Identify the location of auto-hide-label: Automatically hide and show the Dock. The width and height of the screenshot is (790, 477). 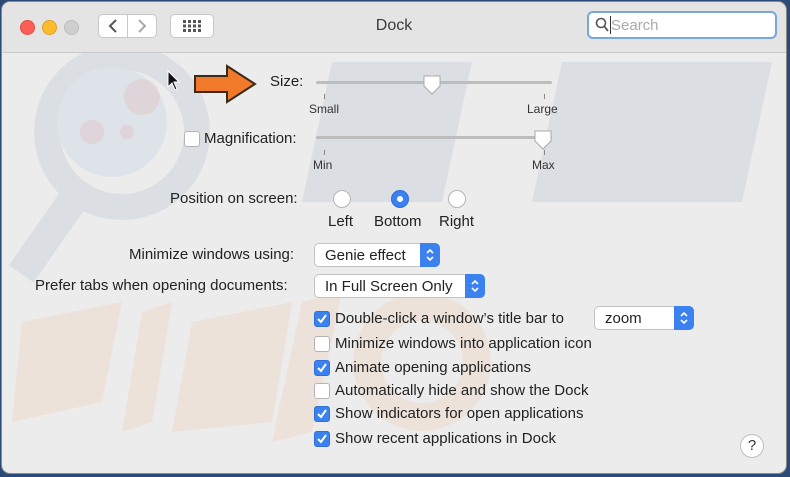
(462, 390).